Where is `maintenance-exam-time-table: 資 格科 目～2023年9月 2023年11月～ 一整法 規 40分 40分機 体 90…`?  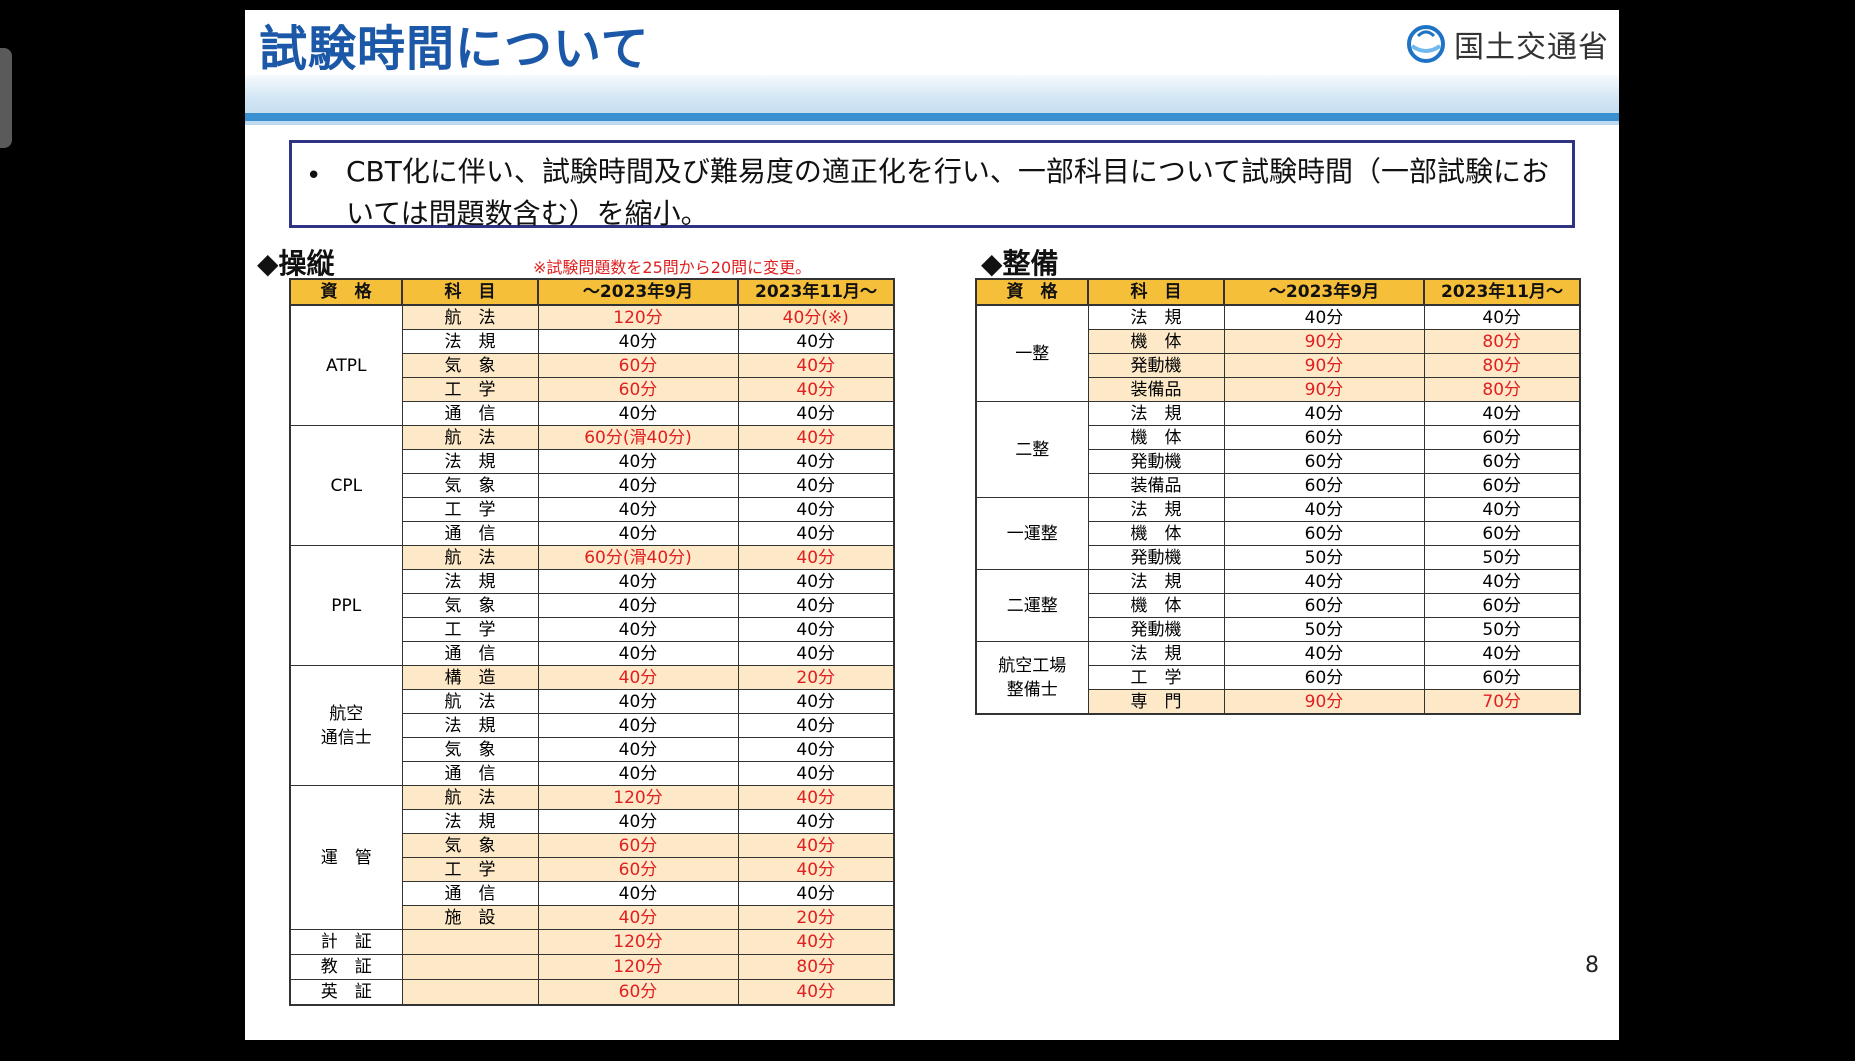 maintenance-exam-time-table: 資 格科 目～2023年9月 2023年11月～ 一整法 規 40分 40分機 体 90… is located at coordinates (1278, 496).